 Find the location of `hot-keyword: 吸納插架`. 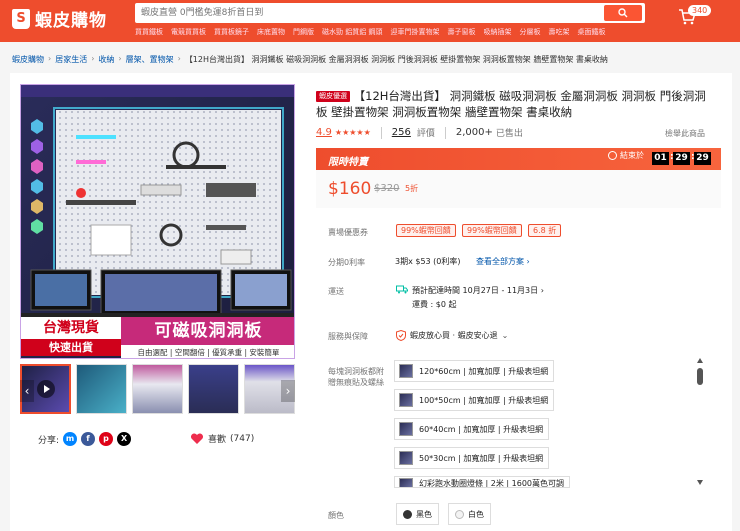

hot-keyword: 吸納插架 is located at coordinates (497, 32).